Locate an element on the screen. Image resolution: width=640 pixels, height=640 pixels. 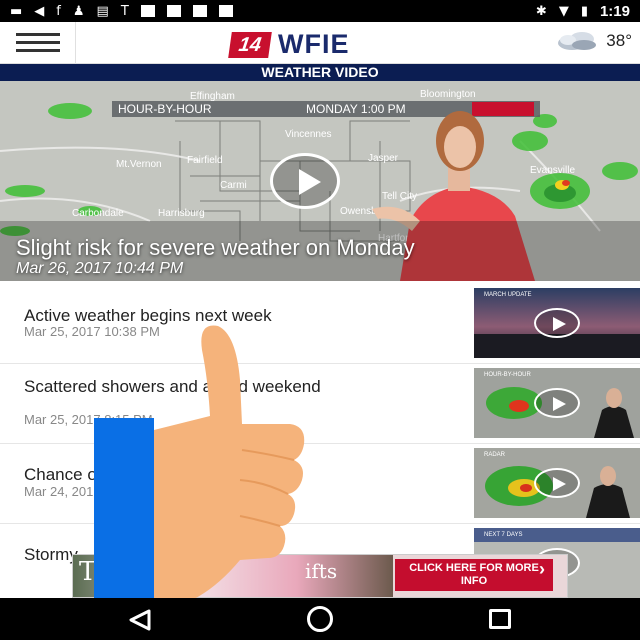
station-logo: 14 WFIE is located at coordinates (289, 44).